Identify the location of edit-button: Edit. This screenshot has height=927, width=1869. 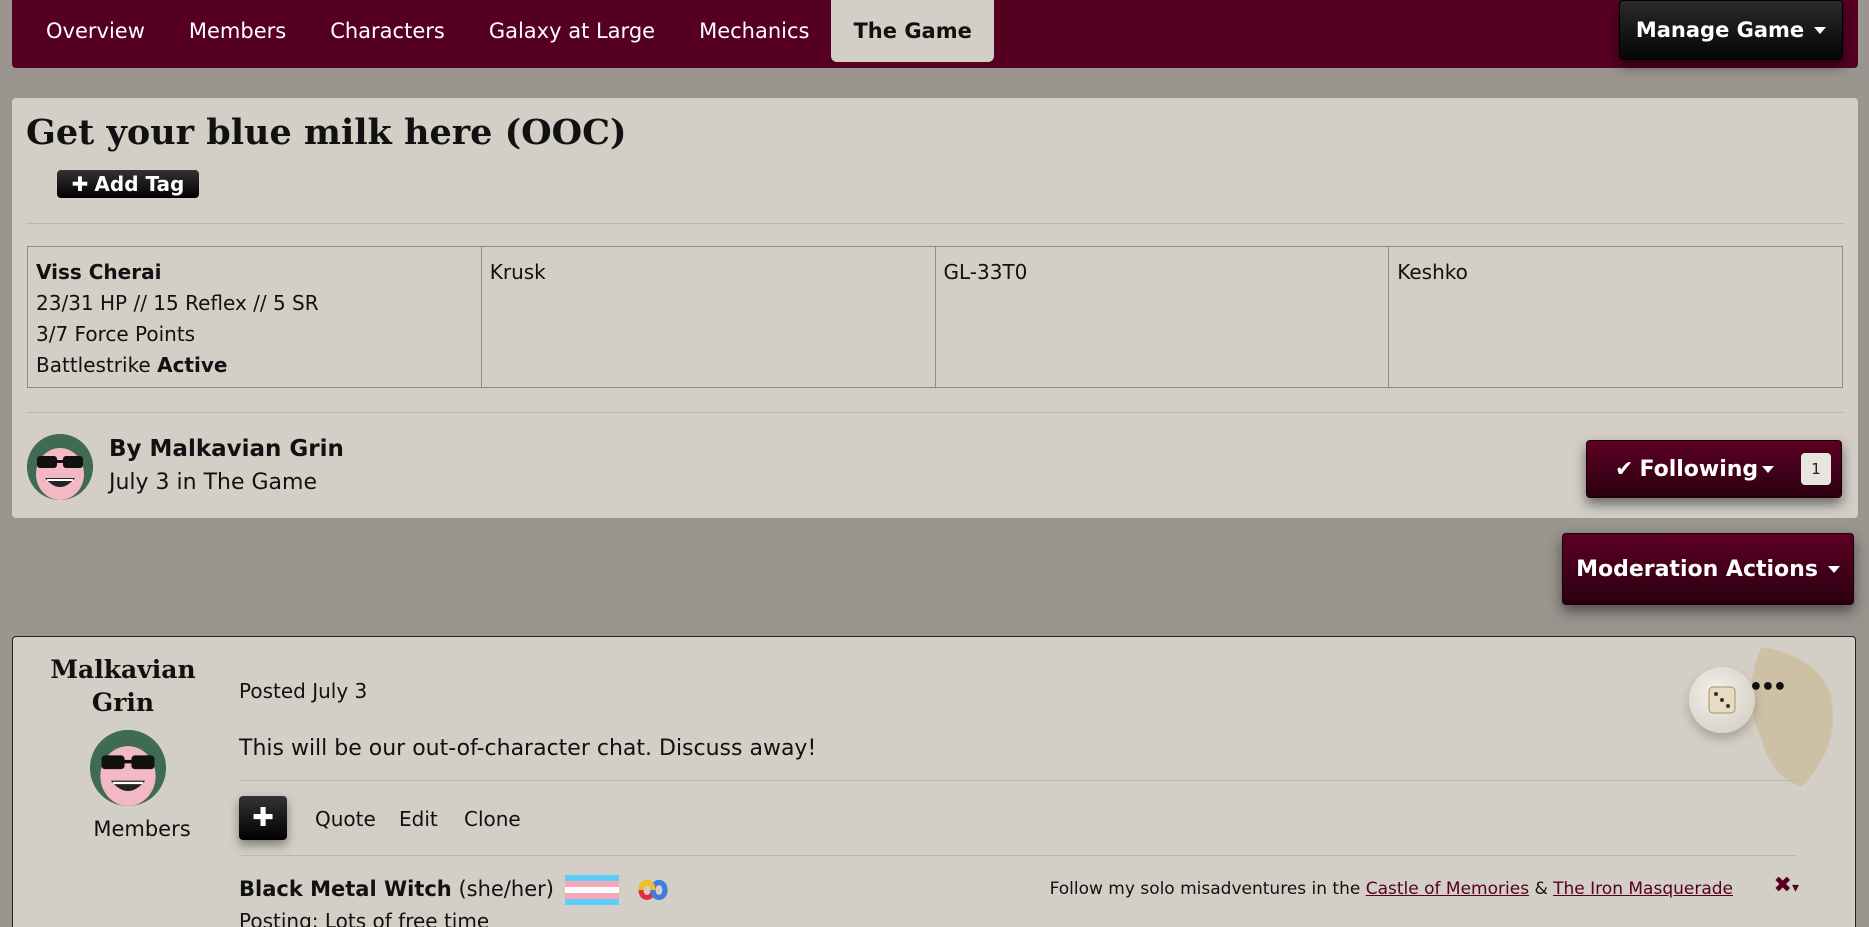
(418, 819).